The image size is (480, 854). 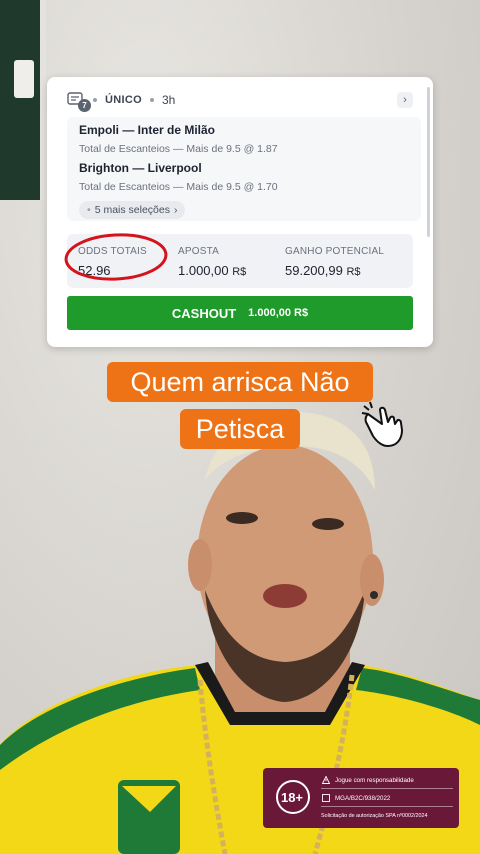 I want to click on potential-currency: R$, so click(x=353, y=272).